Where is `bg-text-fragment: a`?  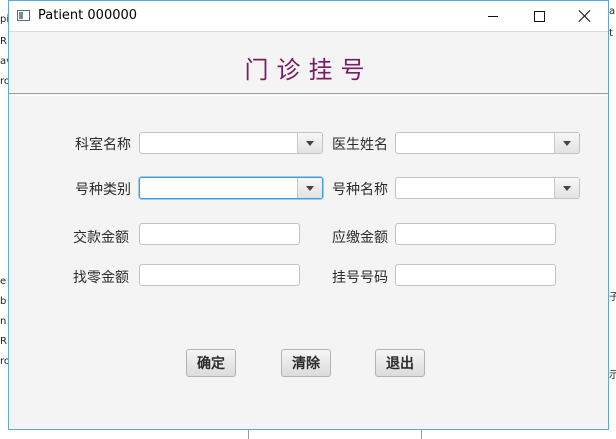 bg-text-fragment: a is located at coordinates (612, 11).